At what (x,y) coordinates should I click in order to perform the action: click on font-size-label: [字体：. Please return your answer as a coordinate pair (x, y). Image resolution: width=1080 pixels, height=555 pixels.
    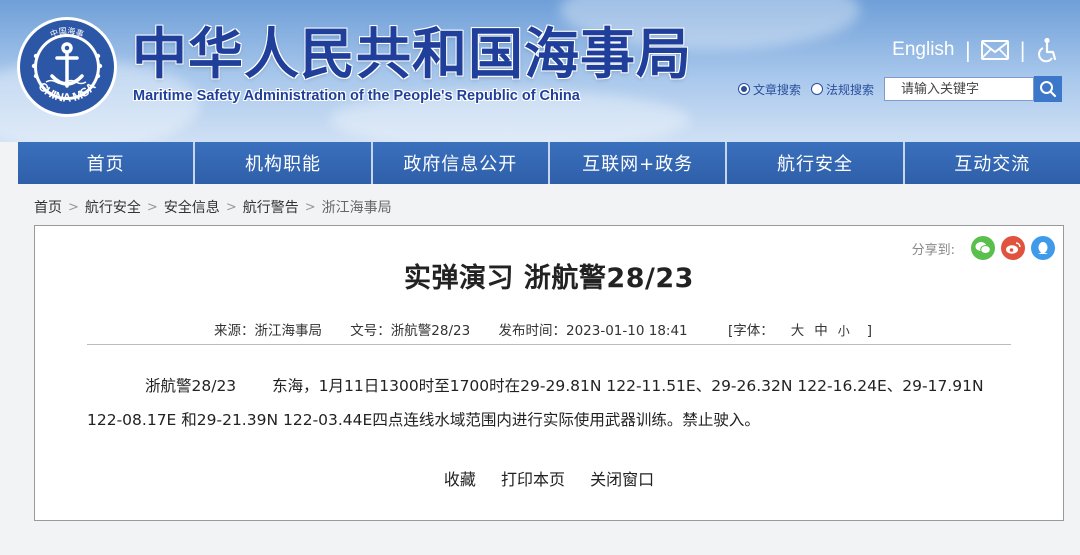
    Looking at the image, I should click on (750, 331).